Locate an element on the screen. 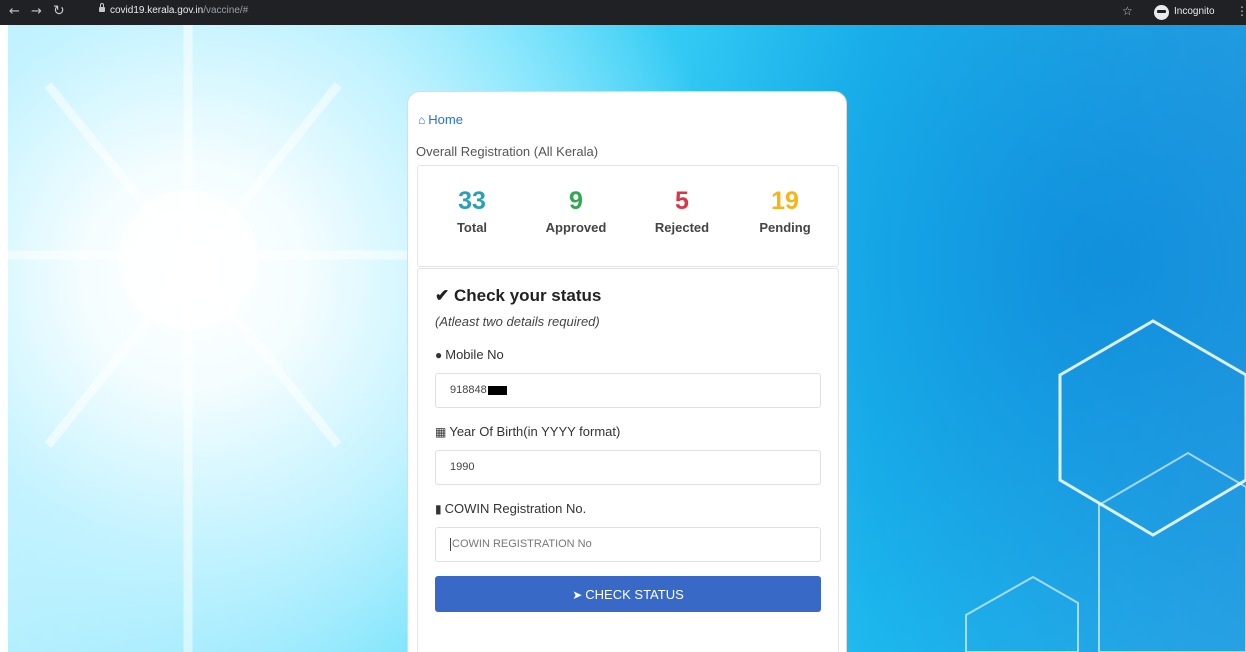 The height and width of the screenshot is (652, 1246). stat-rejected-value: 5 is located at coordinates (682, 201).